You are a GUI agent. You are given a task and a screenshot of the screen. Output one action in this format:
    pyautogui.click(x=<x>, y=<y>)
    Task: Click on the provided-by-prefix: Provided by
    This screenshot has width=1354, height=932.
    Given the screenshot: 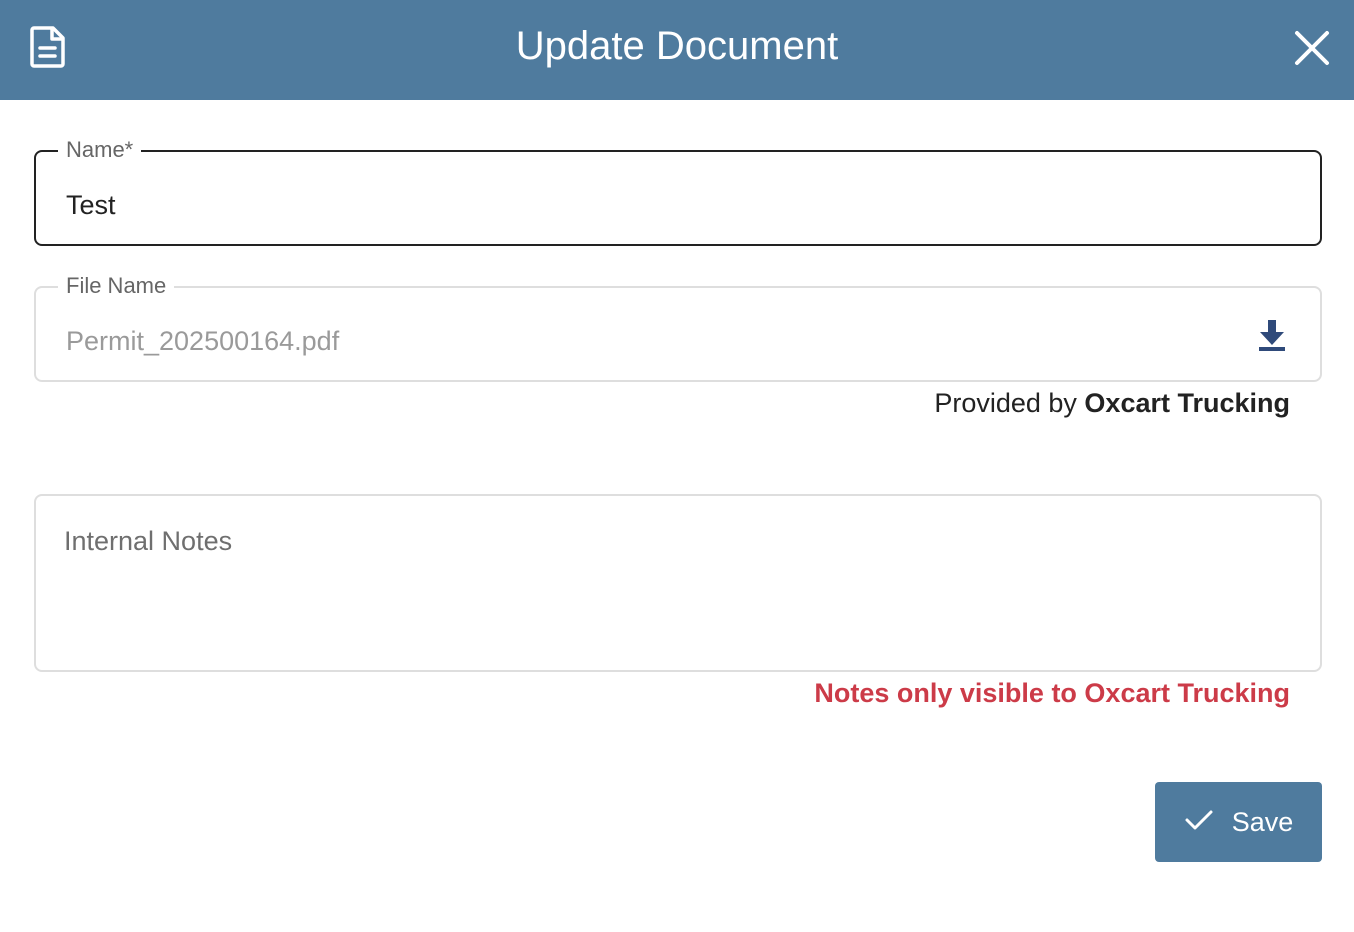 What is the action you would take?
    pyautogui.click(x=1005, y=403)
    